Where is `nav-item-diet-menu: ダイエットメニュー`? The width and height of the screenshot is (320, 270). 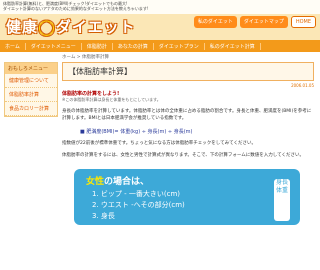 nav-item-diet-menu: ダイエットメニュー is located at coordinates (54, 46).